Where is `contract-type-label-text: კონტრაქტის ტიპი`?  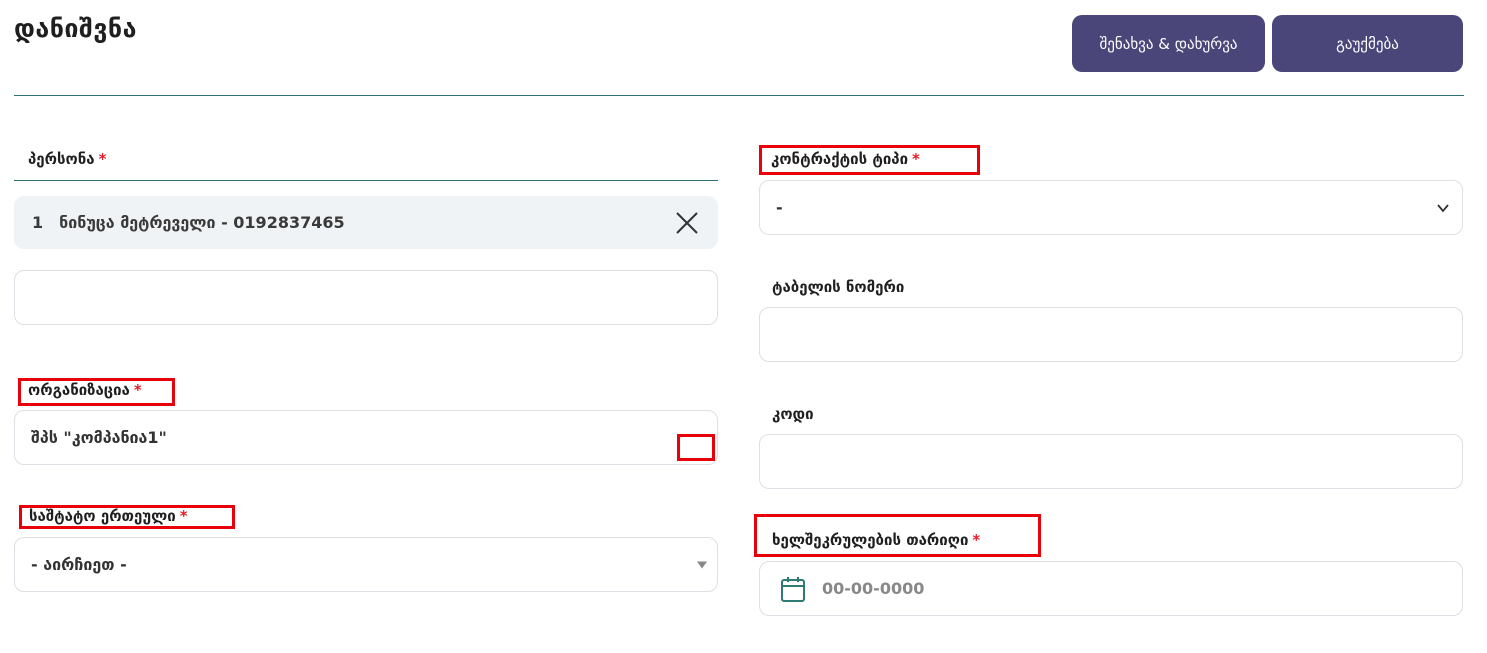
contract-type-label-text: კონტრაქტის ტიპი is located at coordinates (840, 159).